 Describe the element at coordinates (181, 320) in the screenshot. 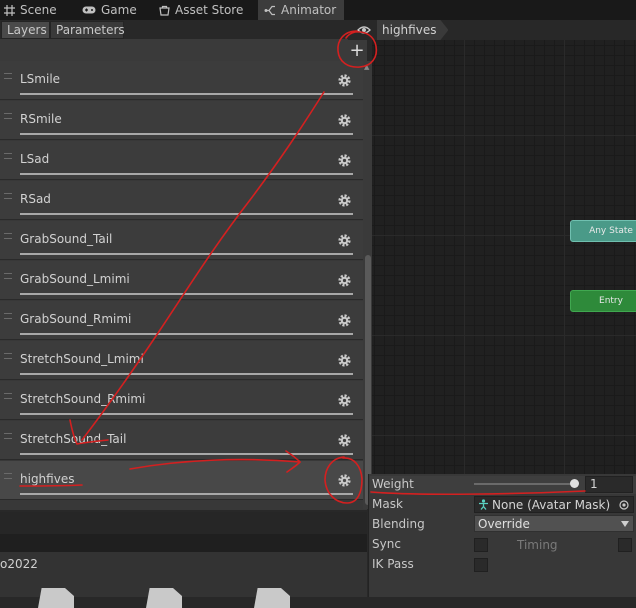

I see `layer-row-grabsound-rmimi: GrabSound_Rmimi` at that location.